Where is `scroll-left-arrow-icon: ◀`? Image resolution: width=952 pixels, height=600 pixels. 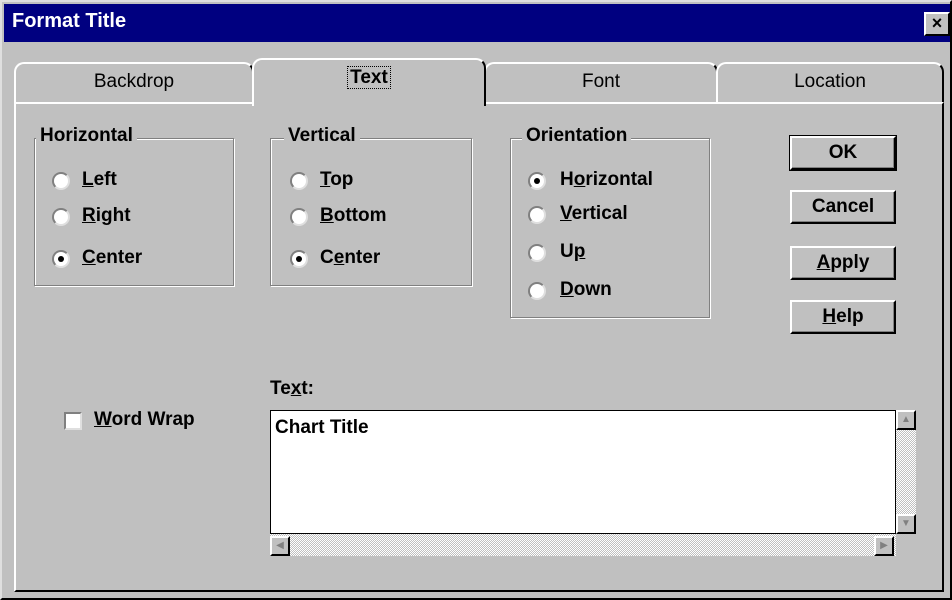 scroll-left-arrow-icon: ◀ is located at coordinates (280, 545).